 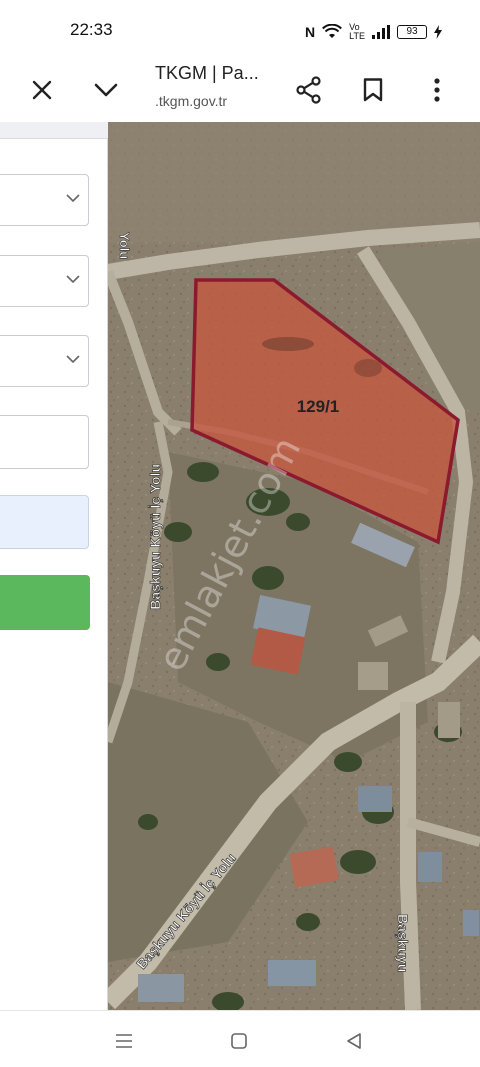 I want to click on parcel-number-input, so click(x=44, y=522).